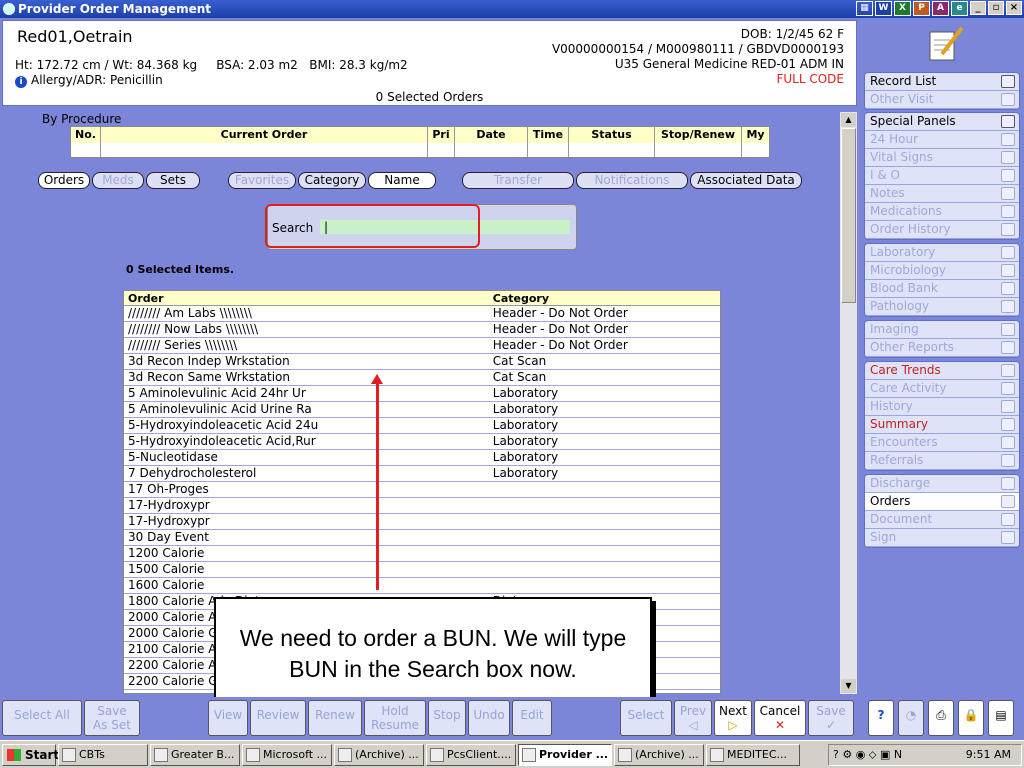  I want to click on undo-button: Undo, so click(489, 718).